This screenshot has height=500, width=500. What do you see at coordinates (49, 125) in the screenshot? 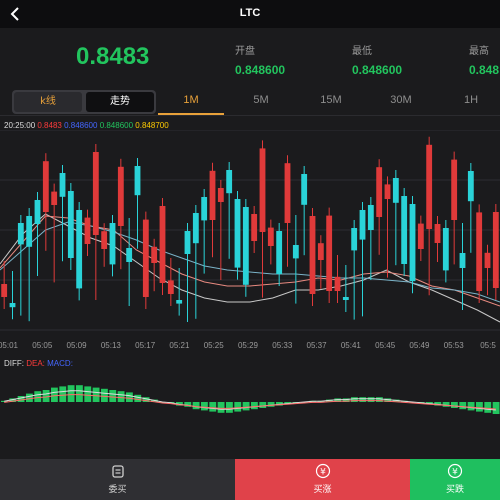
I see `legend-value-1: 0.8483` at bounding box center [49, 125].